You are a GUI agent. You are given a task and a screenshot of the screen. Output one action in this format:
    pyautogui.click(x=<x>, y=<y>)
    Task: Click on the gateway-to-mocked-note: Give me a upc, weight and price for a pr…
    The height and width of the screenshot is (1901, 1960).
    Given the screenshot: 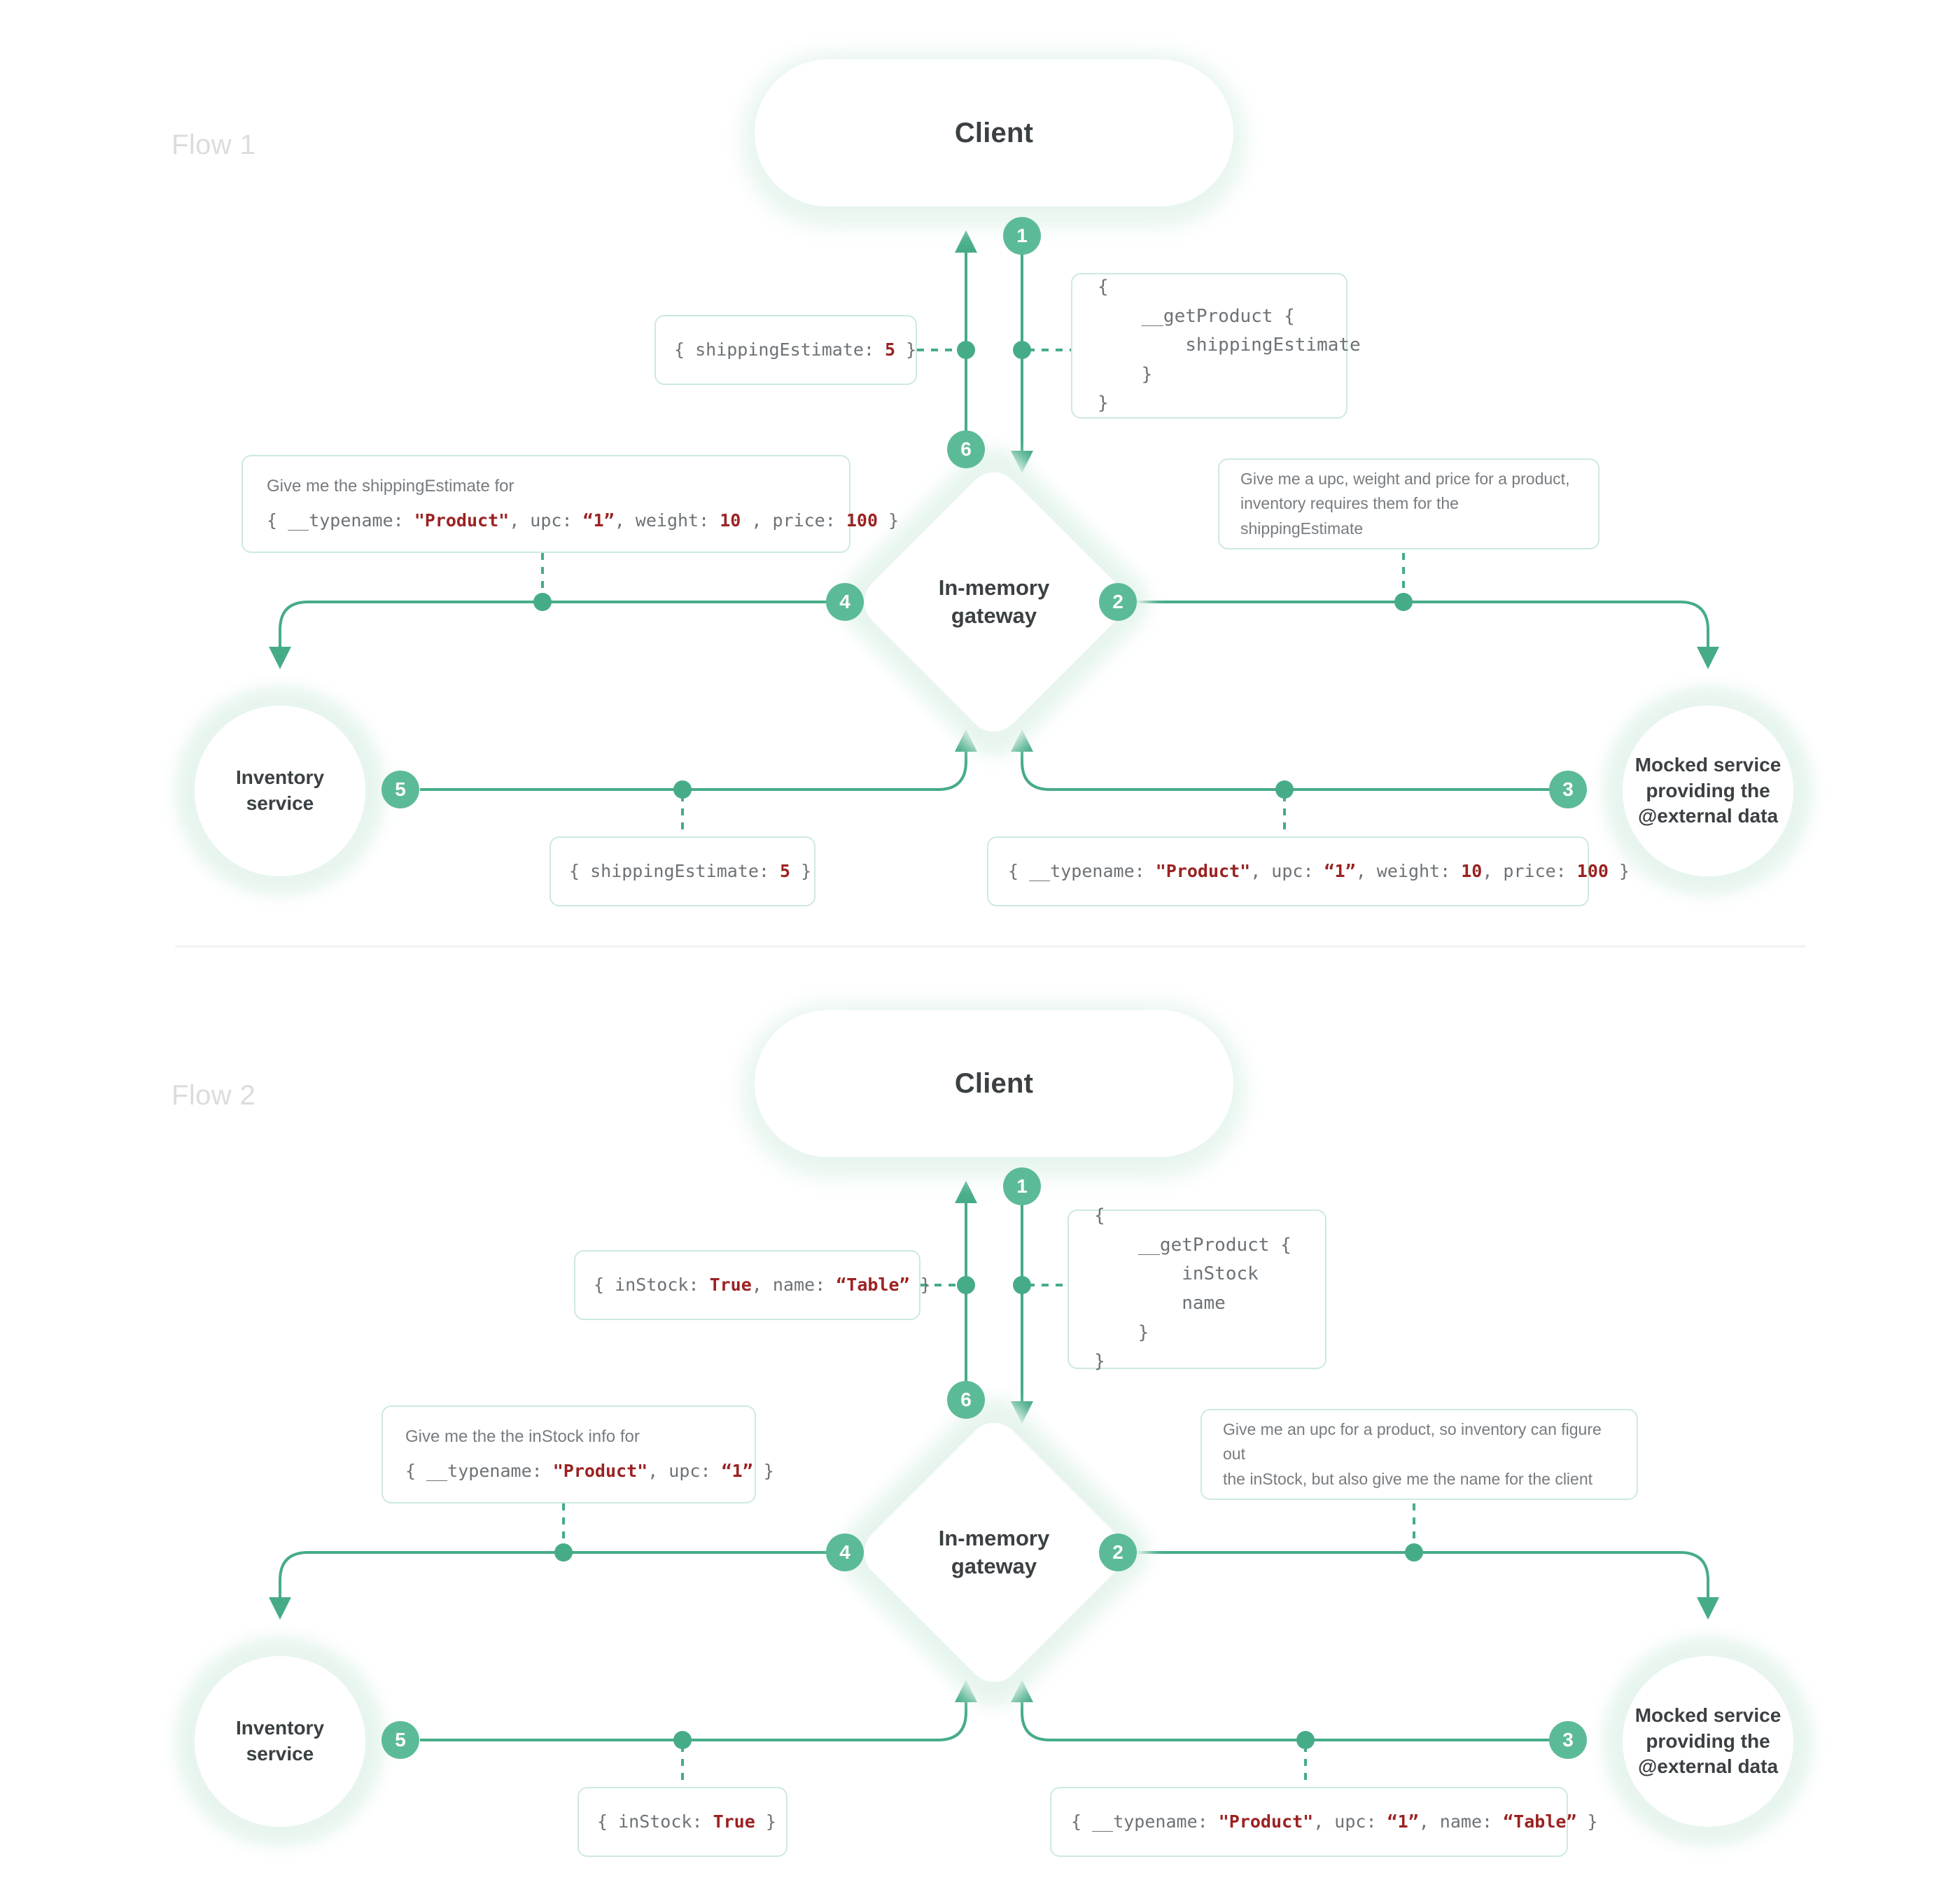 What is the action you would take?
    pyautogui.click(x=1409, y=503)
    